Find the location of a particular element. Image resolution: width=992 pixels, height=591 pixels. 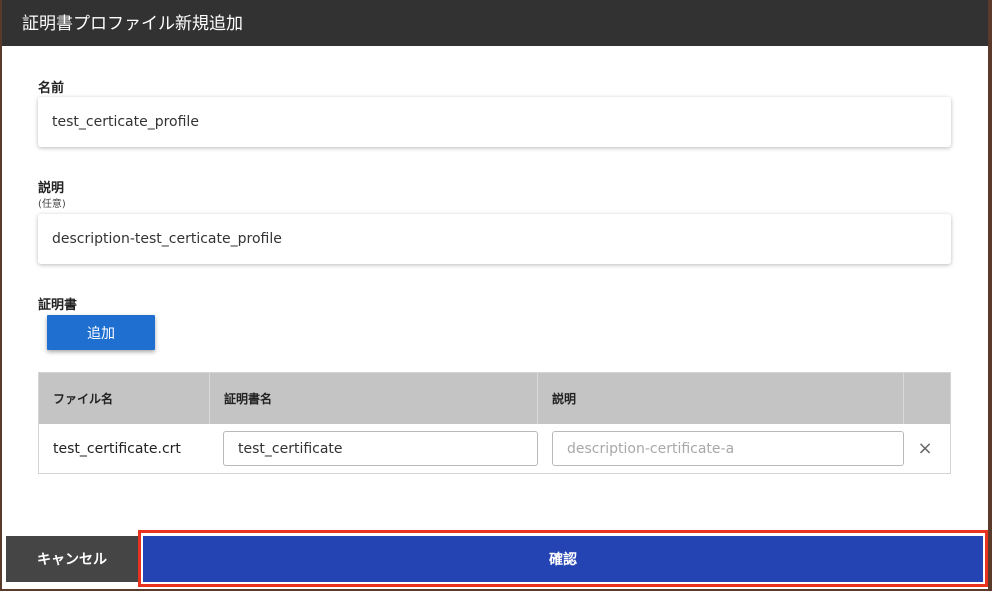

column-header-description: 説明 is located at coordinates (721, 398).